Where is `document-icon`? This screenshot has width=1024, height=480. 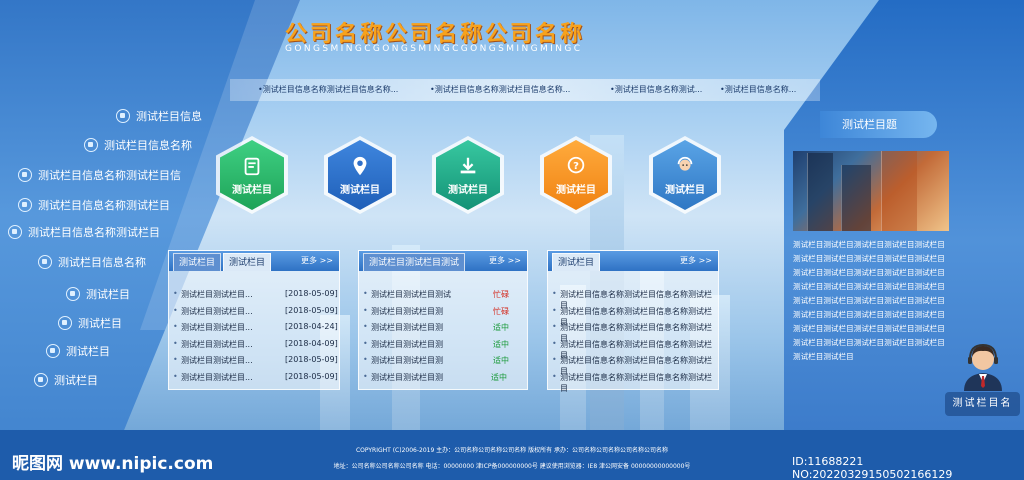 document-icon is located at coordinates (91, 145).